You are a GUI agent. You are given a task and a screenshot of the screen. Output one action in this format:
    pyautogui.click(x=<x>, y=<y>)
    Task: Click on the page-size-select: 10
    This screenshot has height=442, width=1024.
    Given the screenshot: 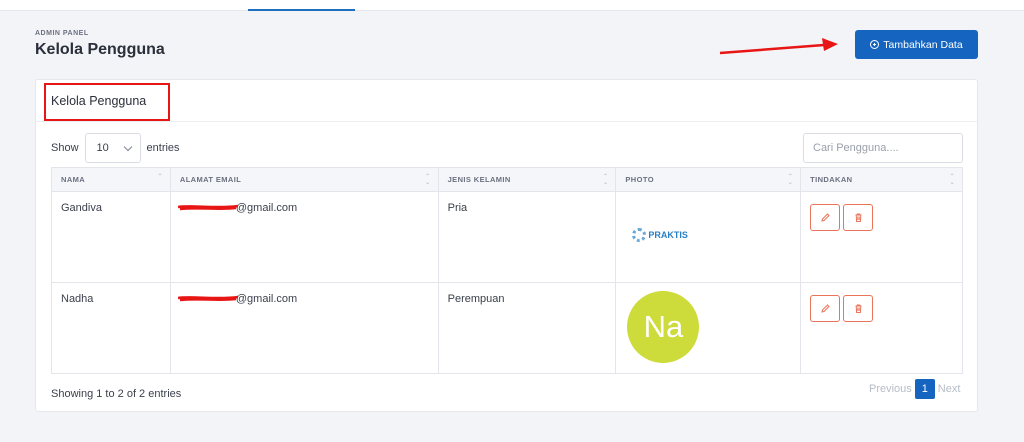 What is the action you would take?
    pyautogui.click(x=112, y=148)
    